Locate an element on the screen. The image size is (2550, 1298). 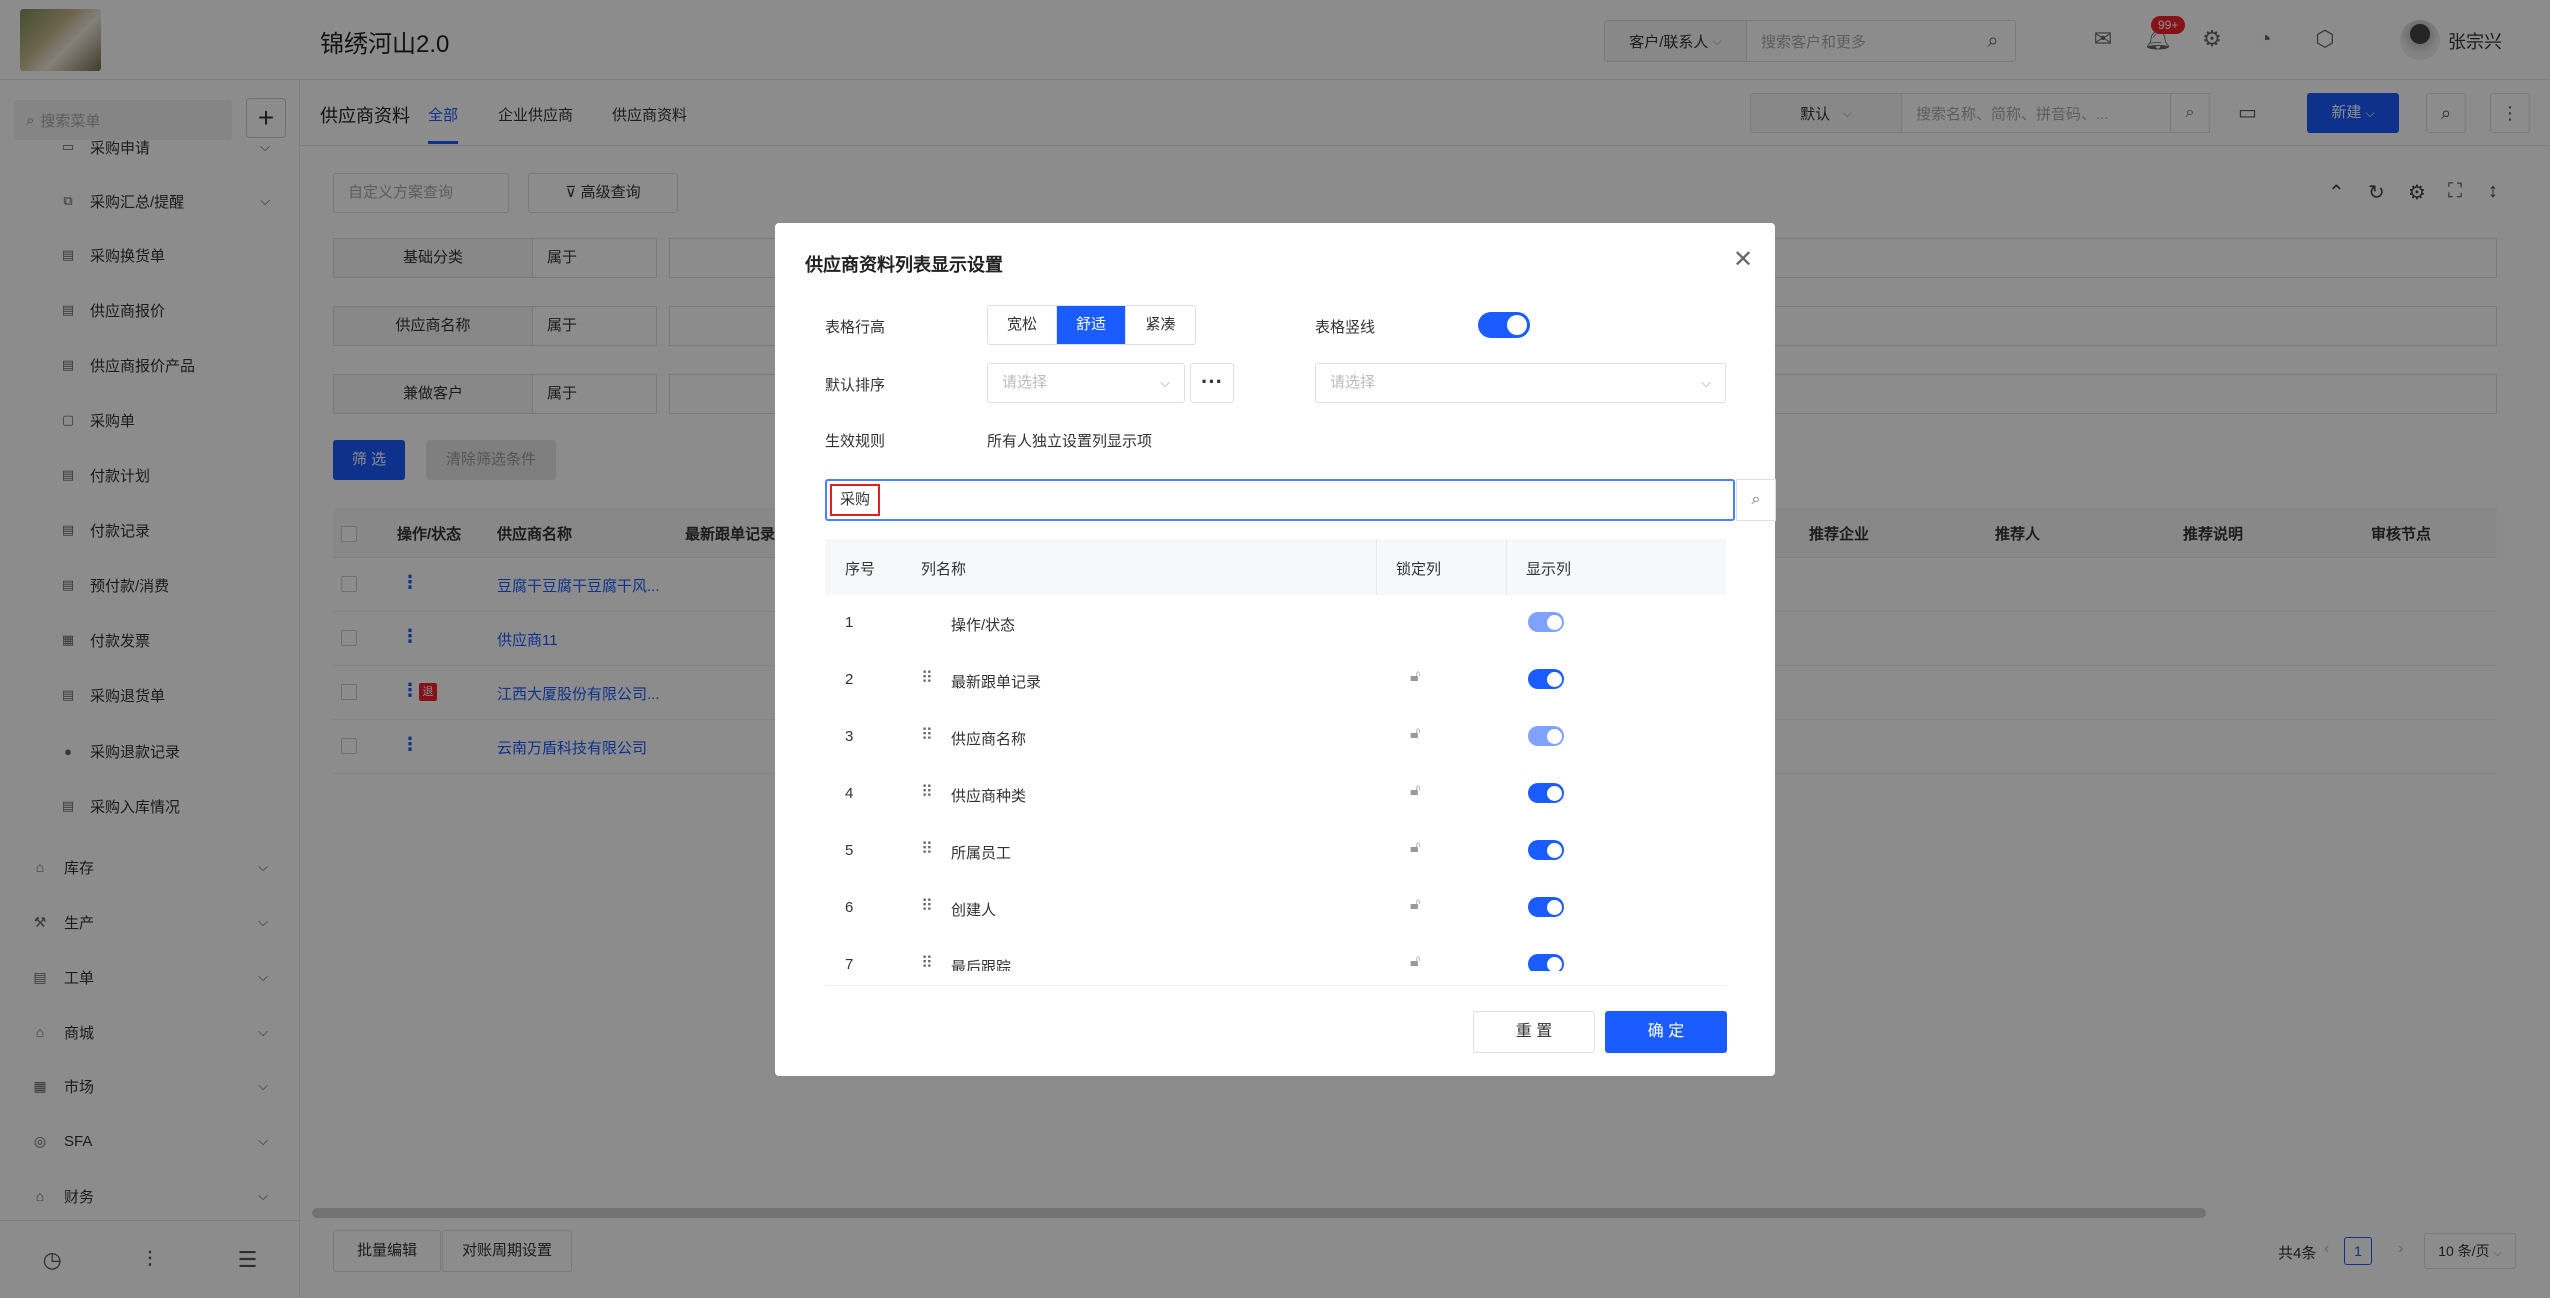
divider is located at coordinates (1275, 985).